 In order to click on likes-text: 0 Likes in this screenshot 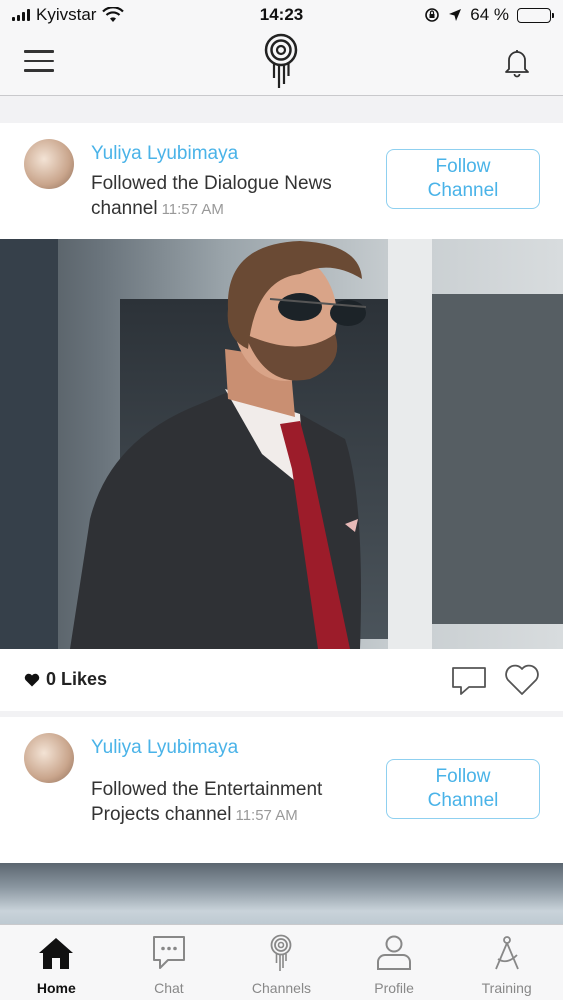, I will do `click(77, 679)`.